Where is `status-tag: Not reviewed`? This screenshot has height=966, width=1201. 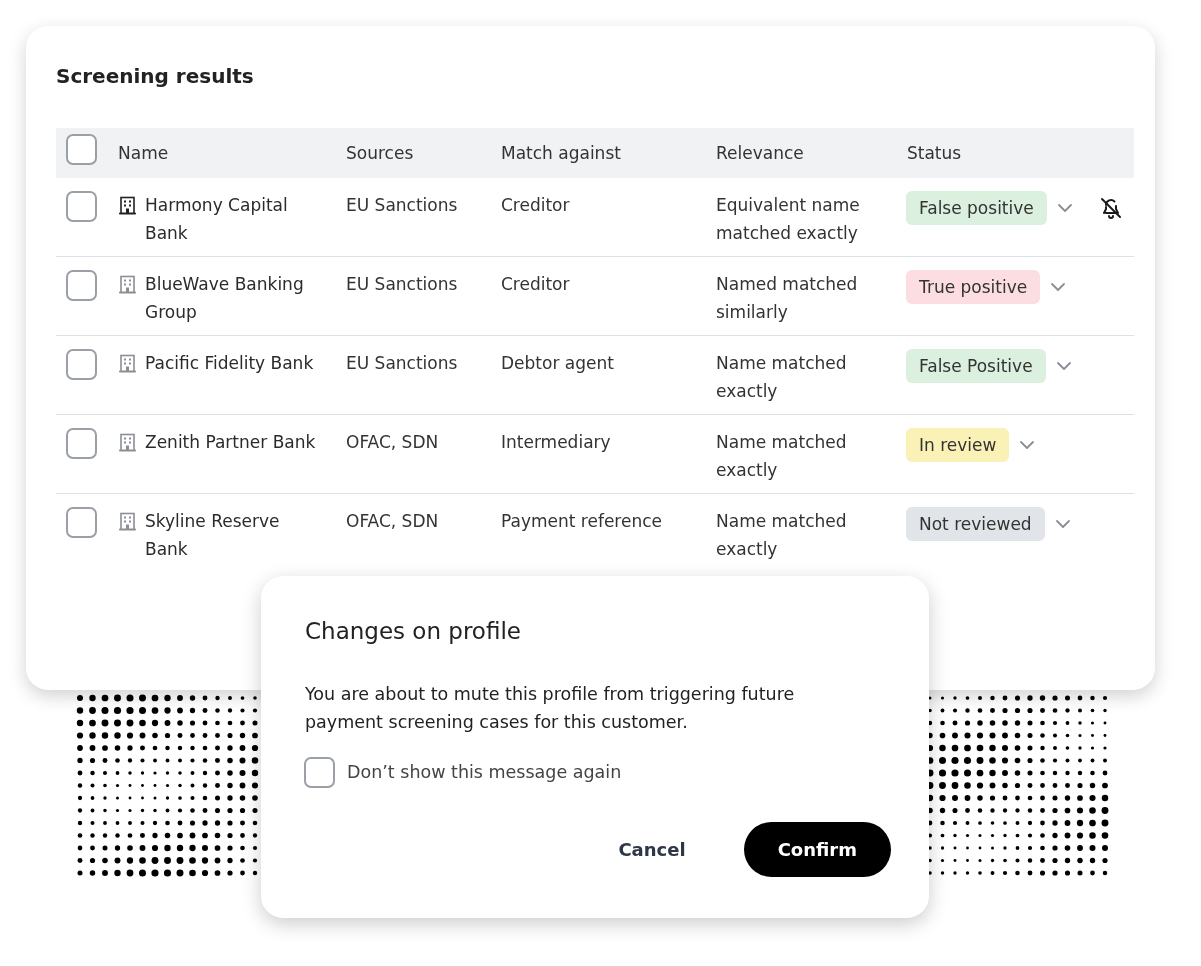 status-tag: Not reviewed is located at coordinates (975, 524).